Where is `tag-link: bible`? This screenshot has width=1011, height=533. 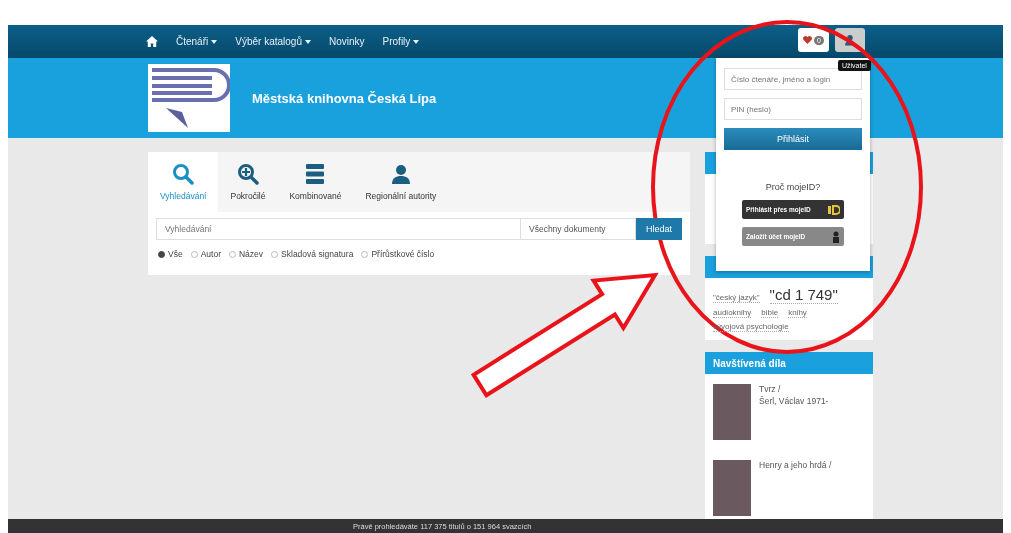
tag-link: bible is located at coordinates (770, 313).